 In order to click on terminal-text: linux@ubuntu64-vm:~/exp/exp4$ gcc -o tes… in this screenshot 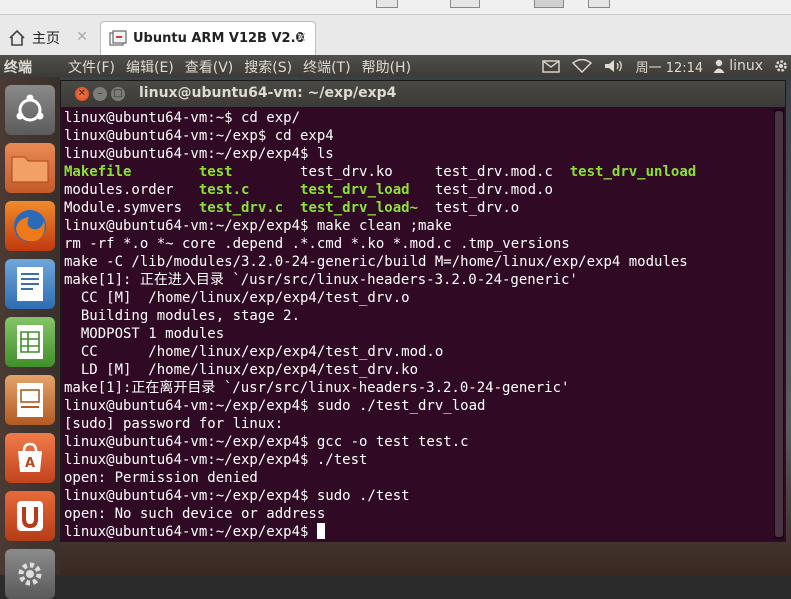, I will do `click(266, 442)`.